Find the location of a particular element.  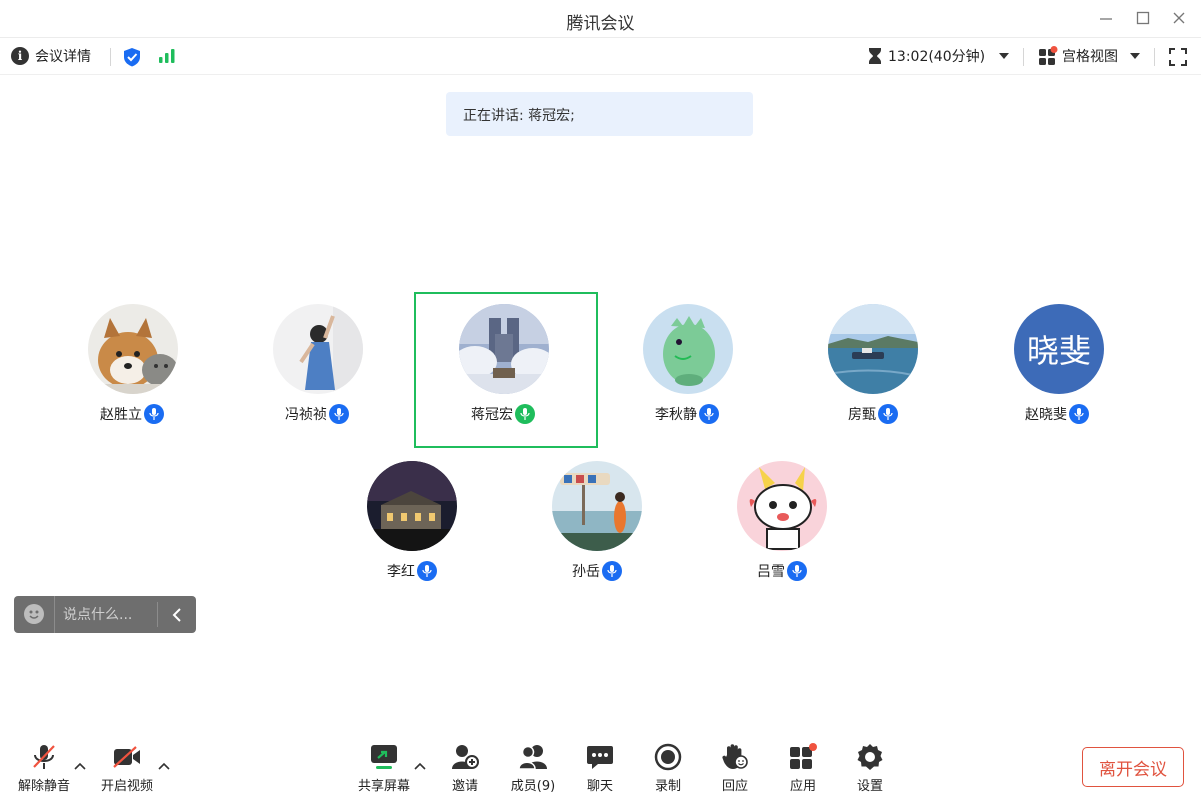

chevron-left-icon is located at coordinates (176, 614).